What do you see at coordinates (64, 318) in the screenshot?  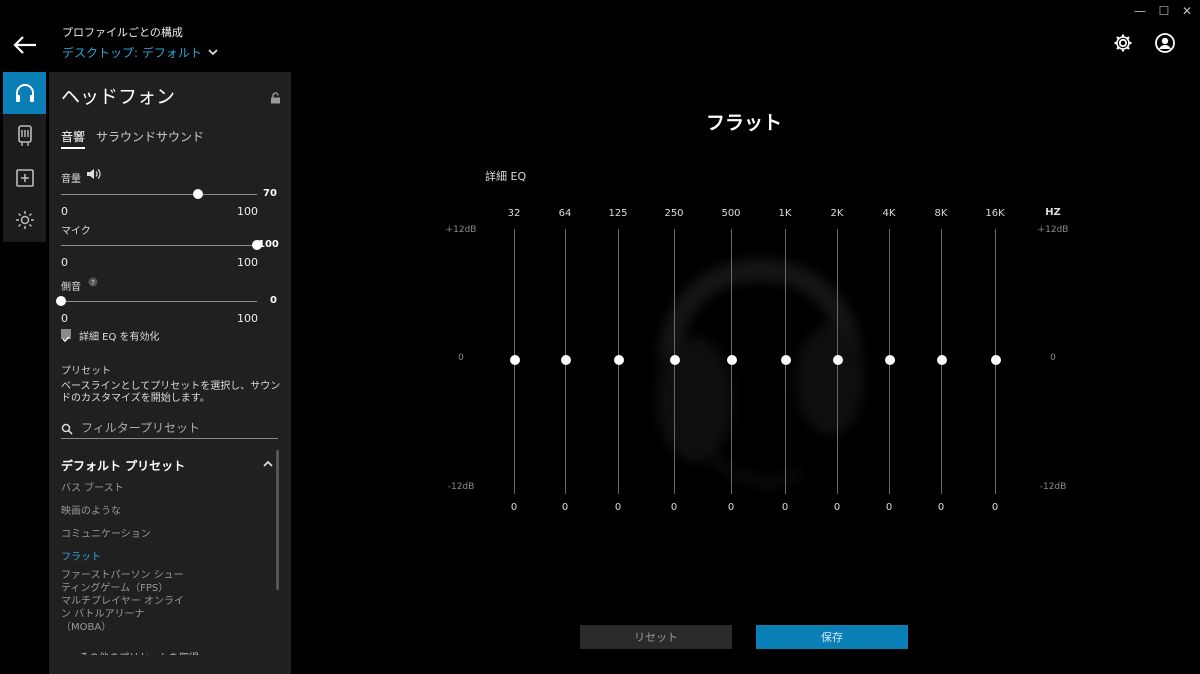 I see `sidetone-min: 0` at bounding box center [64, 318].